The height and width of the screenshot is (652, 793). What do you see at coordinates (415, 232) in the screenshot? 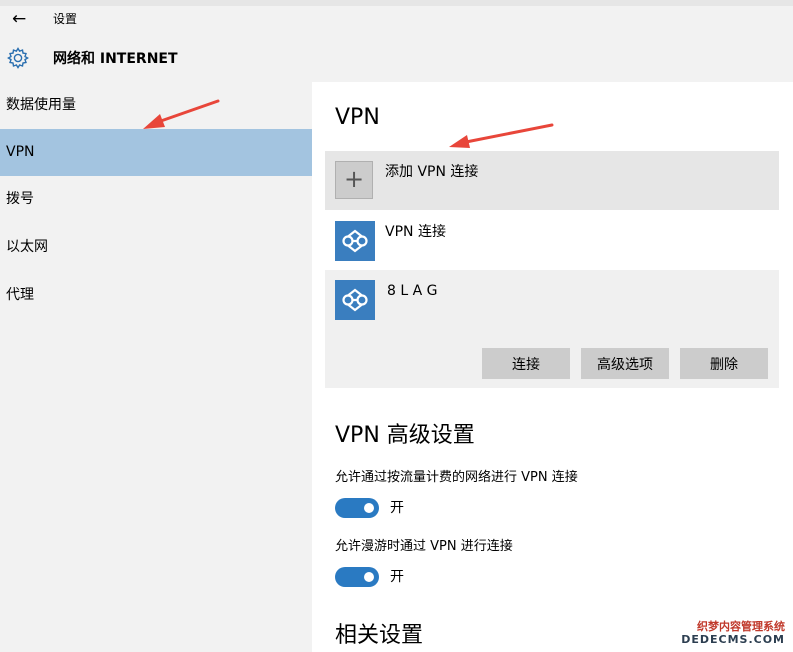
I see `vpn-connection-name: VPN 连接` at bounding box center [415, 232].